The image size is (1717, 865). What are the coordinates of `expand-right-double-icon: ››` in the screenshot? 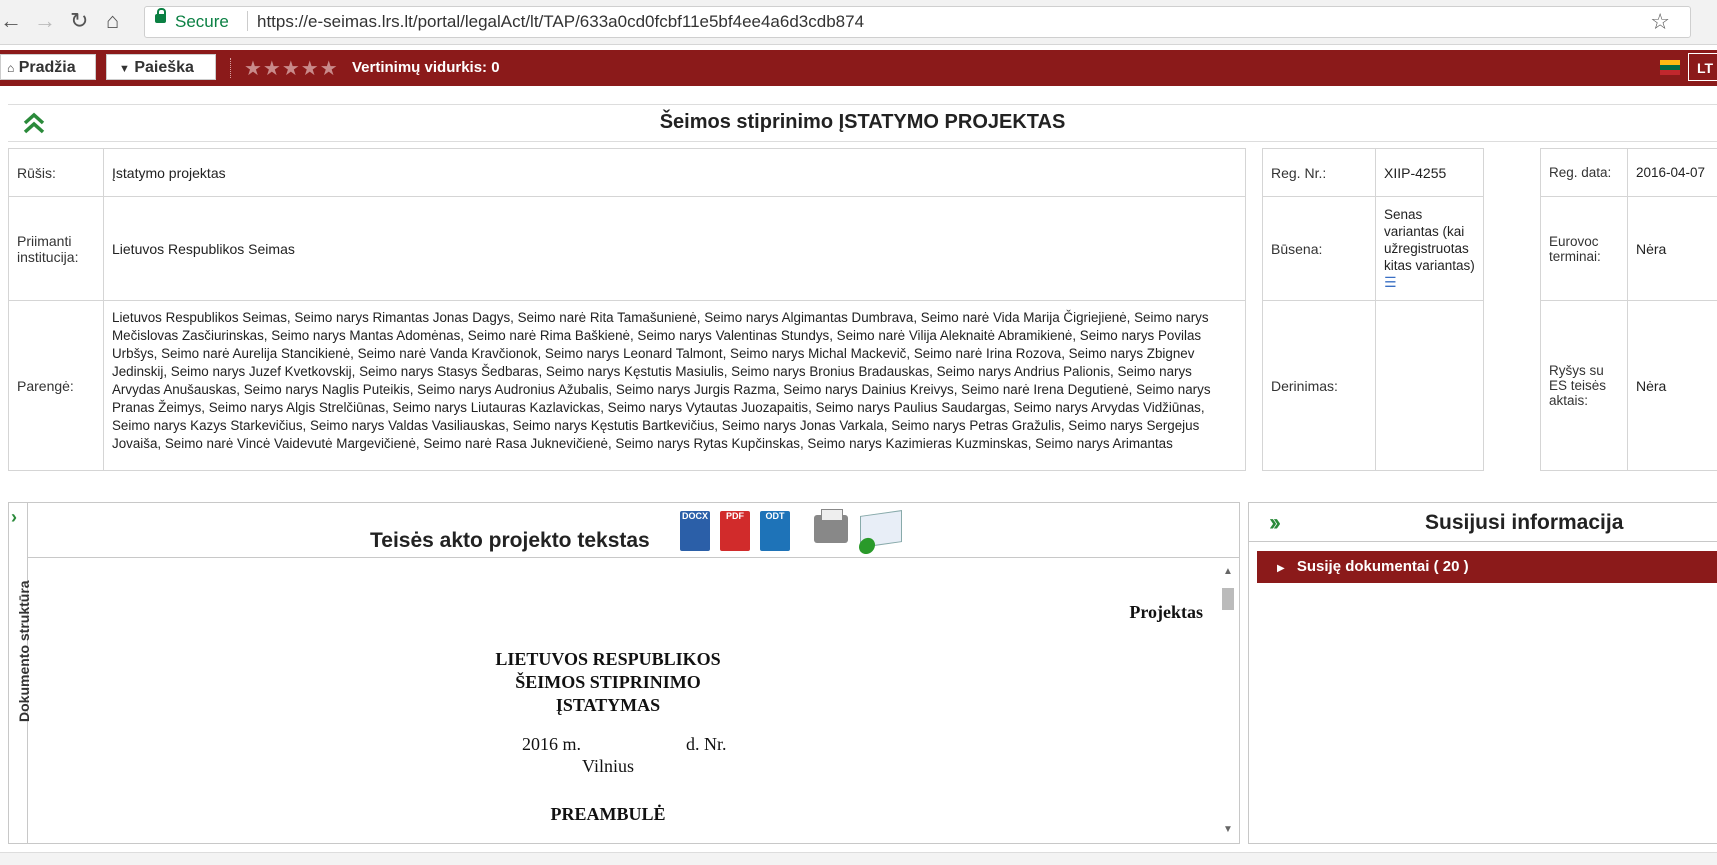 It's located at (1273, 523).